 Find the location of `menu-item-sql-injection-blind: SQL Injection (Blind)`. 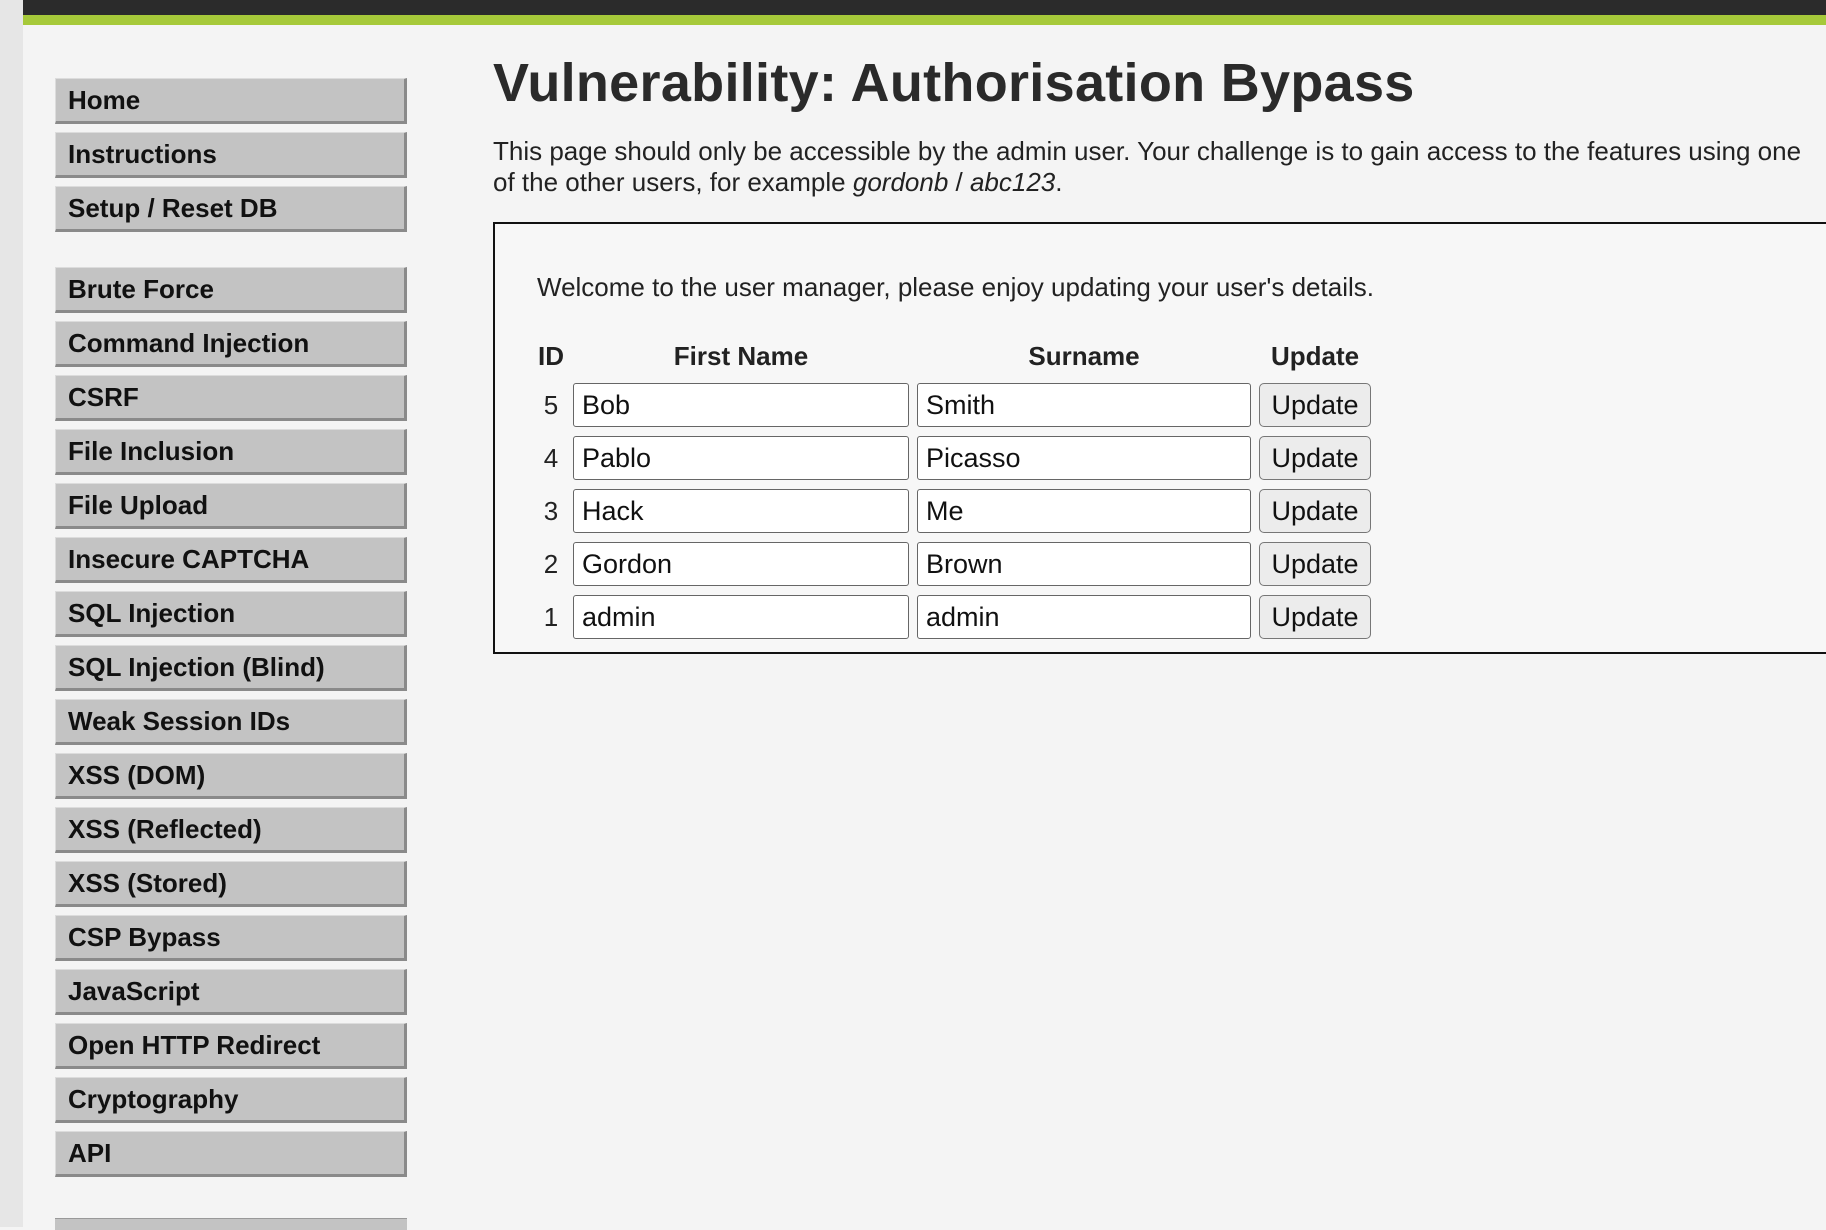

menu-item-sql-injection-blind: SQL Injection (Blind) is located at coordinates (231, 668).